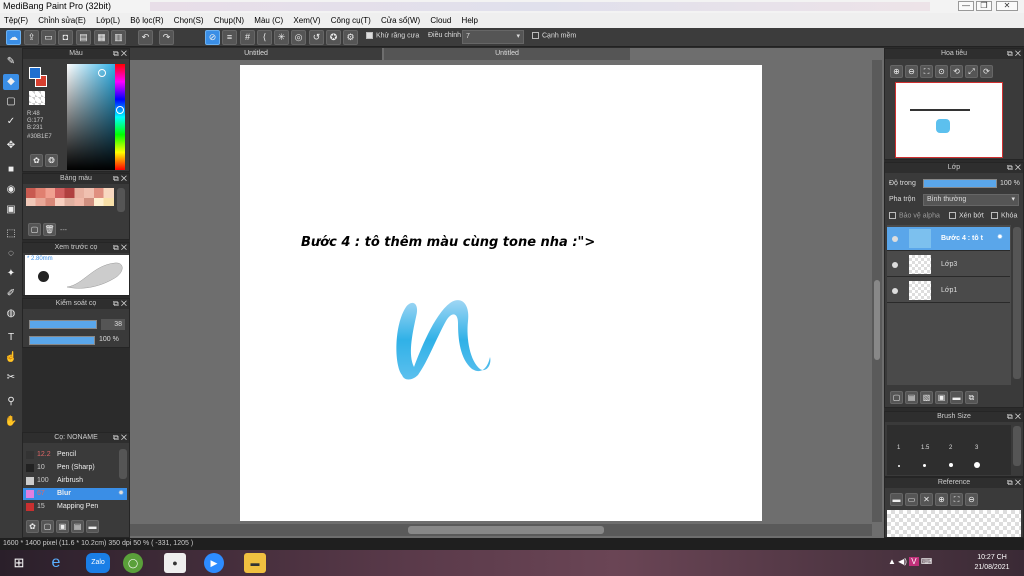 This screenshot has width=1024, height=576. I want to click on parallel-snap-icon: ≡, so click(229, 37).